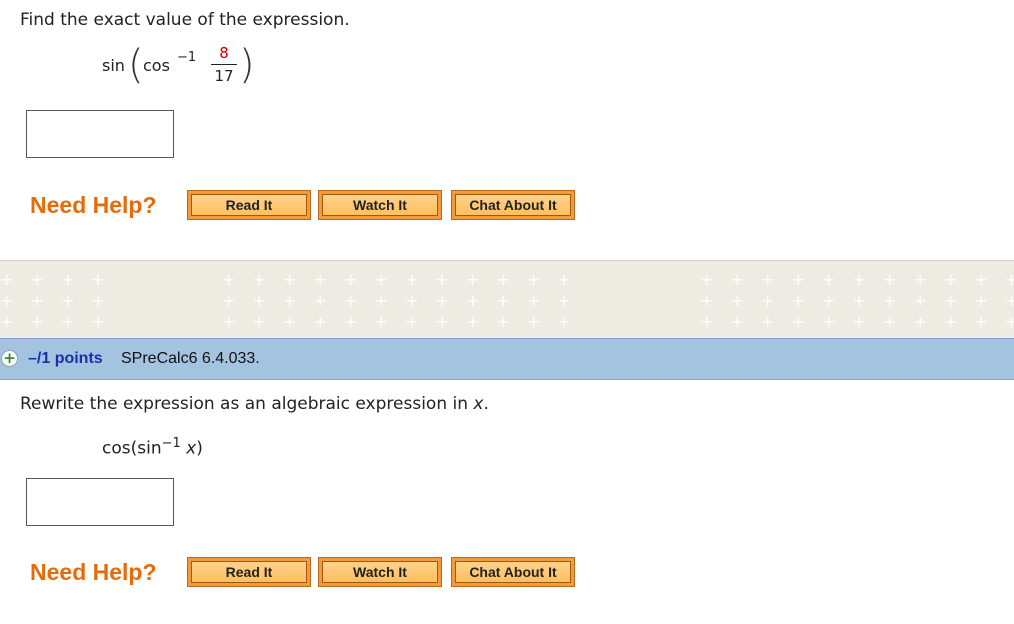 The image size is (1014, 624). Describe the element at coordinates (185, 20) in the screenshot. I see `question-1-prompt: Find the exact value of the expression.` at that location.